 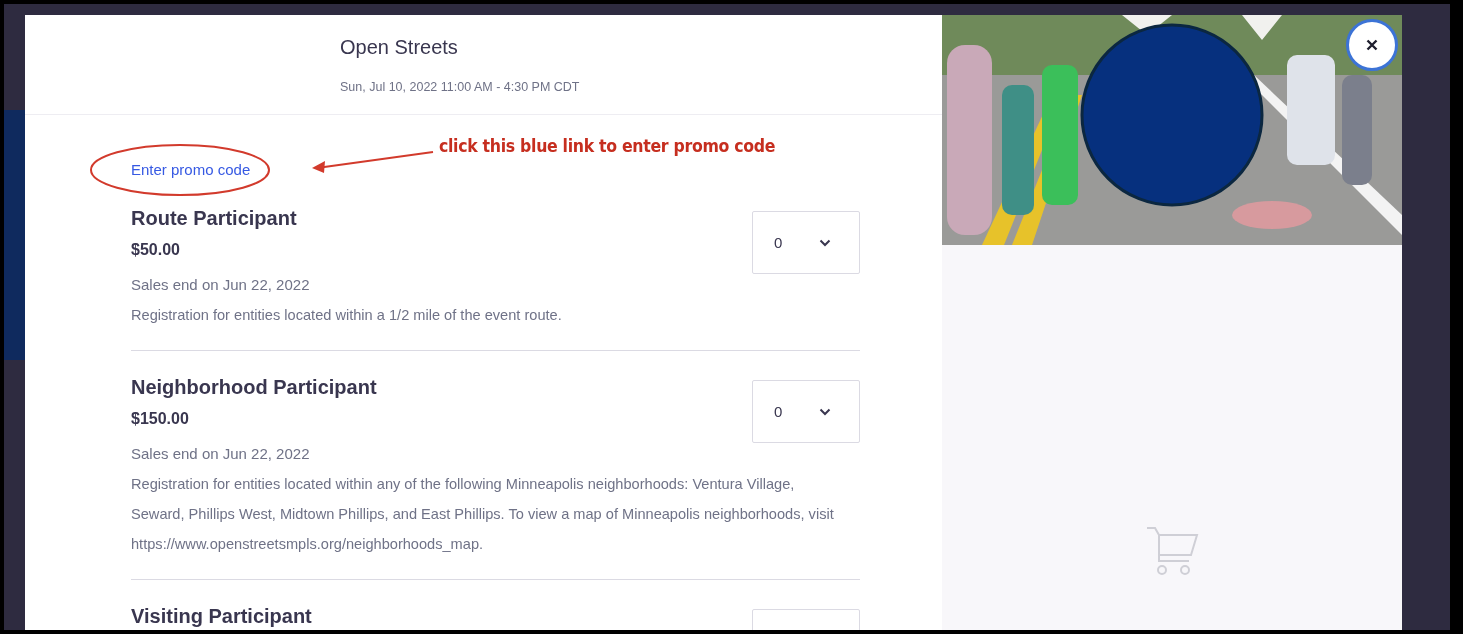 I want to click on event-date: Sun, Jul 10, 2022 11:00 AM - 4:30 PM CDT, so click(x=460, y=87).